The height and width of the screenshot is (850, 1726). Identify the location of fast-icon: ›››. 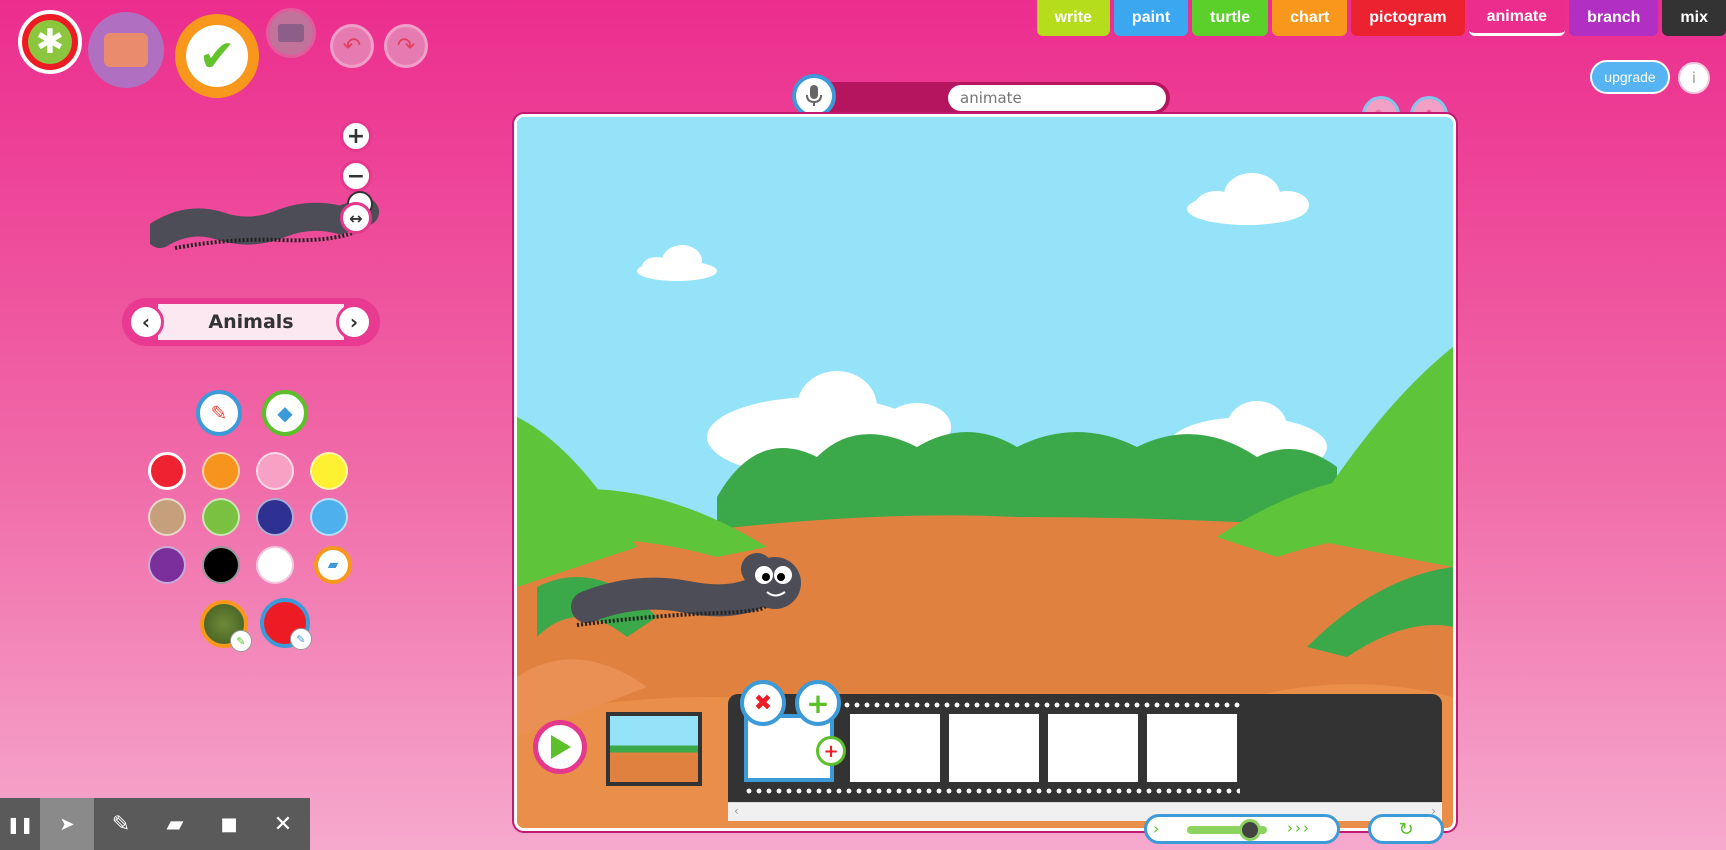
(1299, 828).